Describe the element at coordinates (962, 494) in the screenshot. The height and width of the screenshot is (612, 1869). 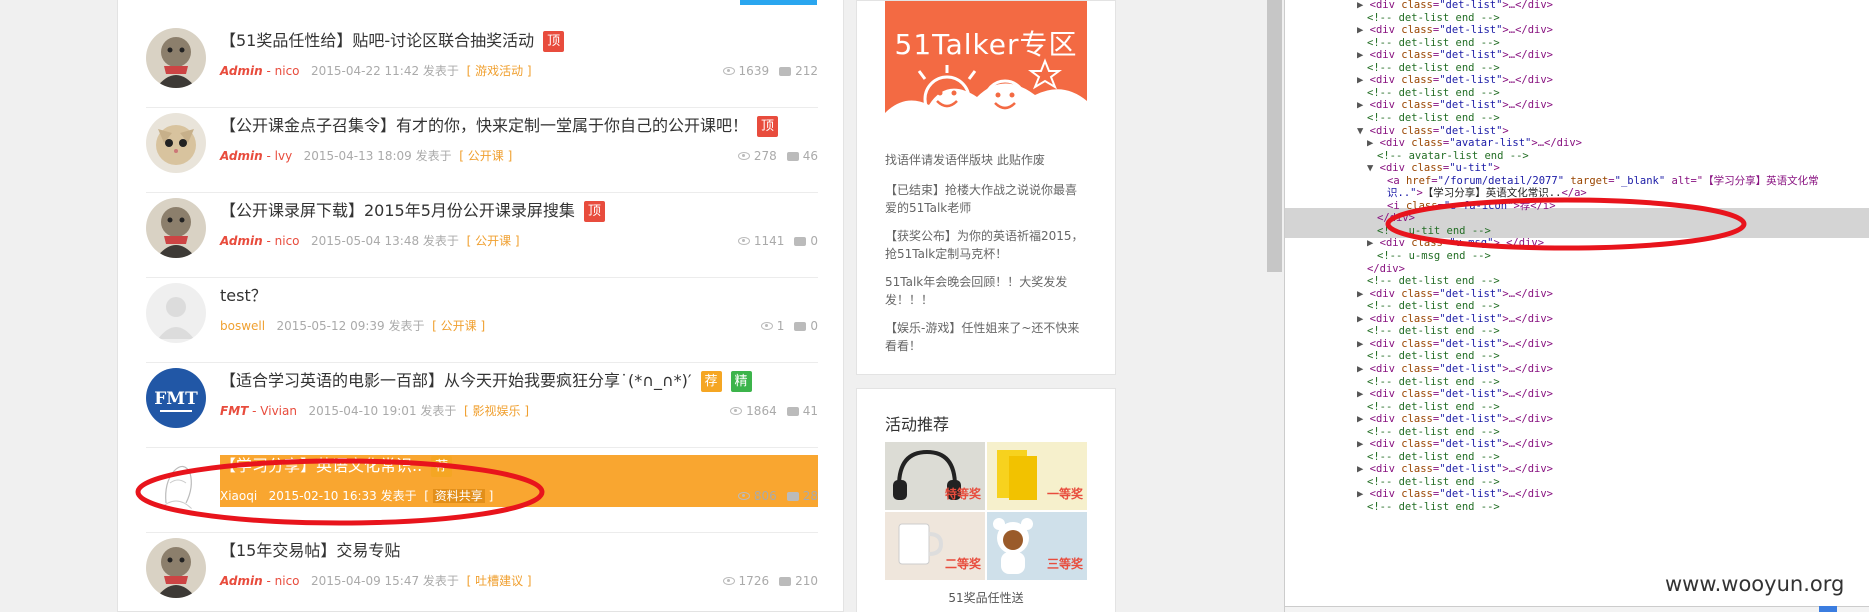
I see `prize-label: 特等奖` at that location.